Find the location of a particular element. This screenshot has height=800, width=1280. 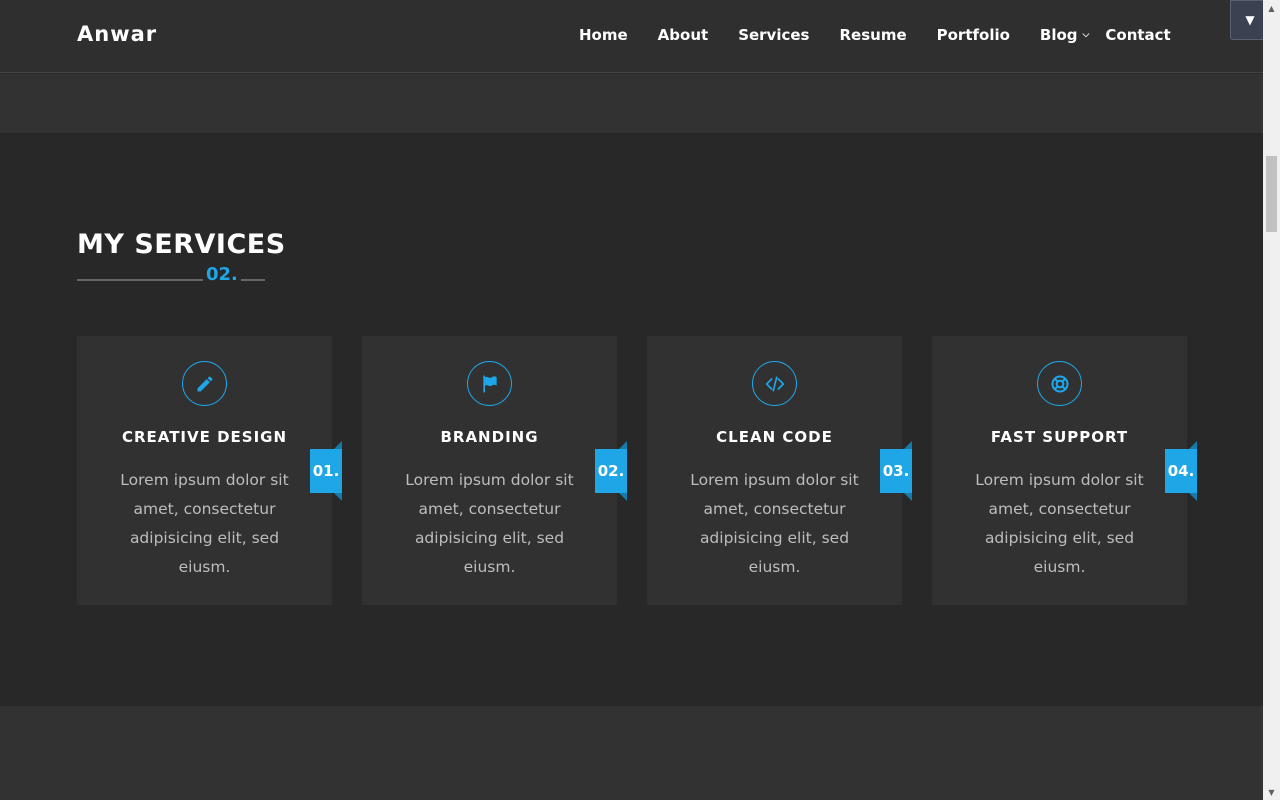

next-section is located at coordinates (631, 753).